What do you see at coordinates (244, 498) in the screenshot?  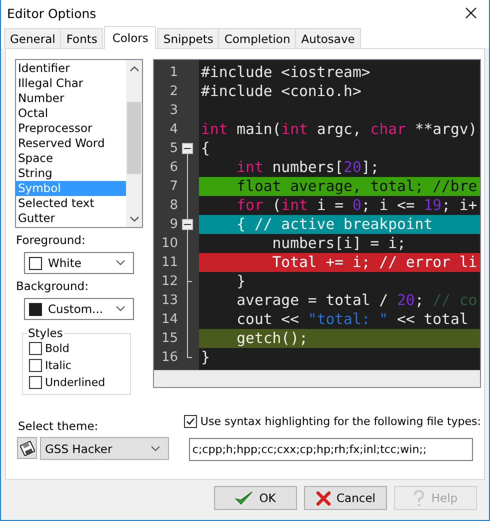 I see `checkmark-icon` at bounding box center [244, 498].